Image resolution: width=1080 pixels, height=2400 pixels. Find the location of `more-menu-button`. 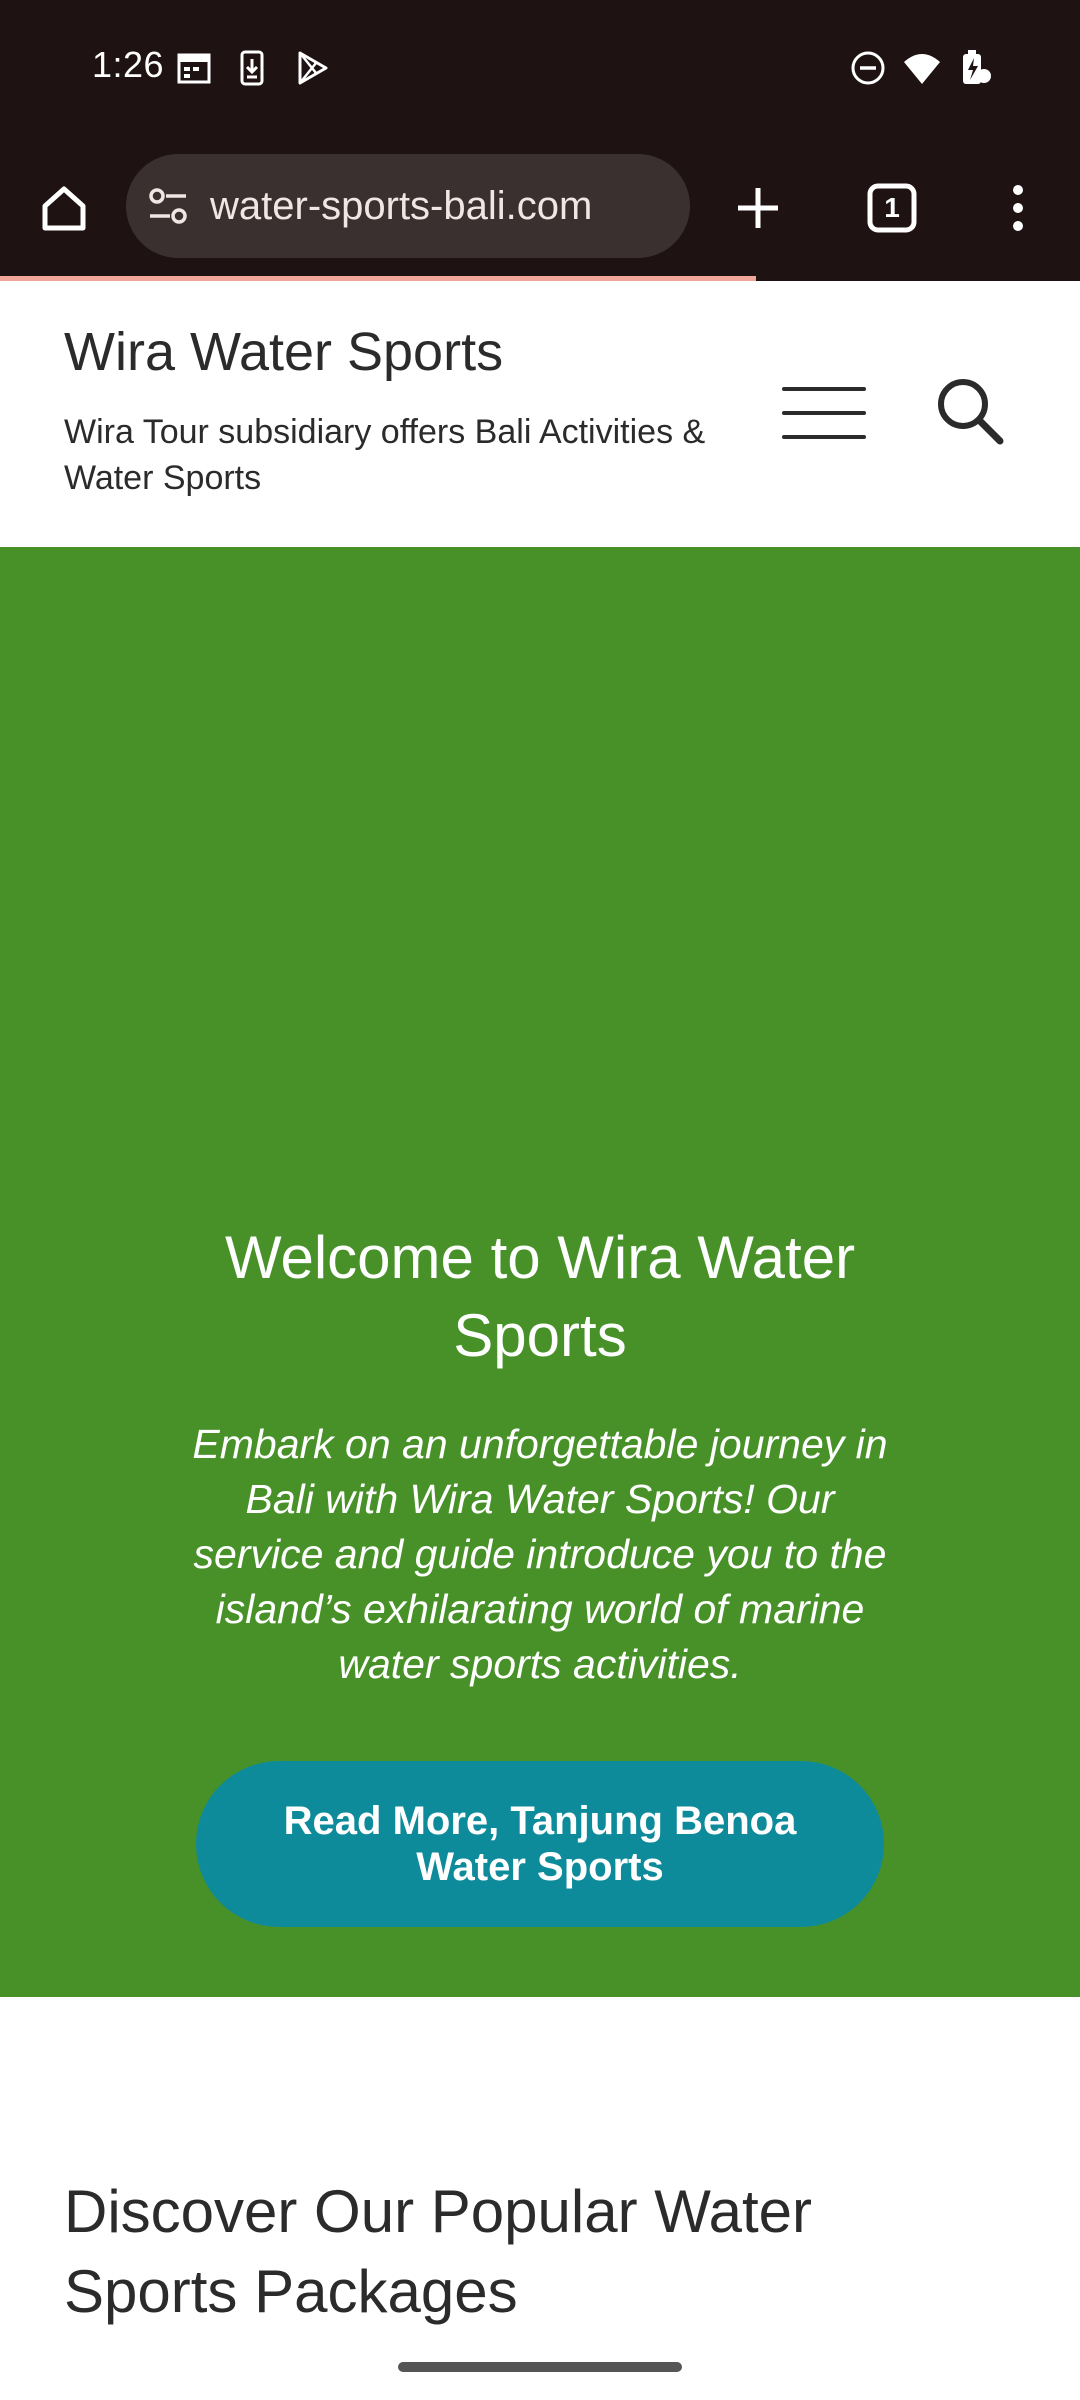

more-menu-button is located at coordinates (1018, 208).